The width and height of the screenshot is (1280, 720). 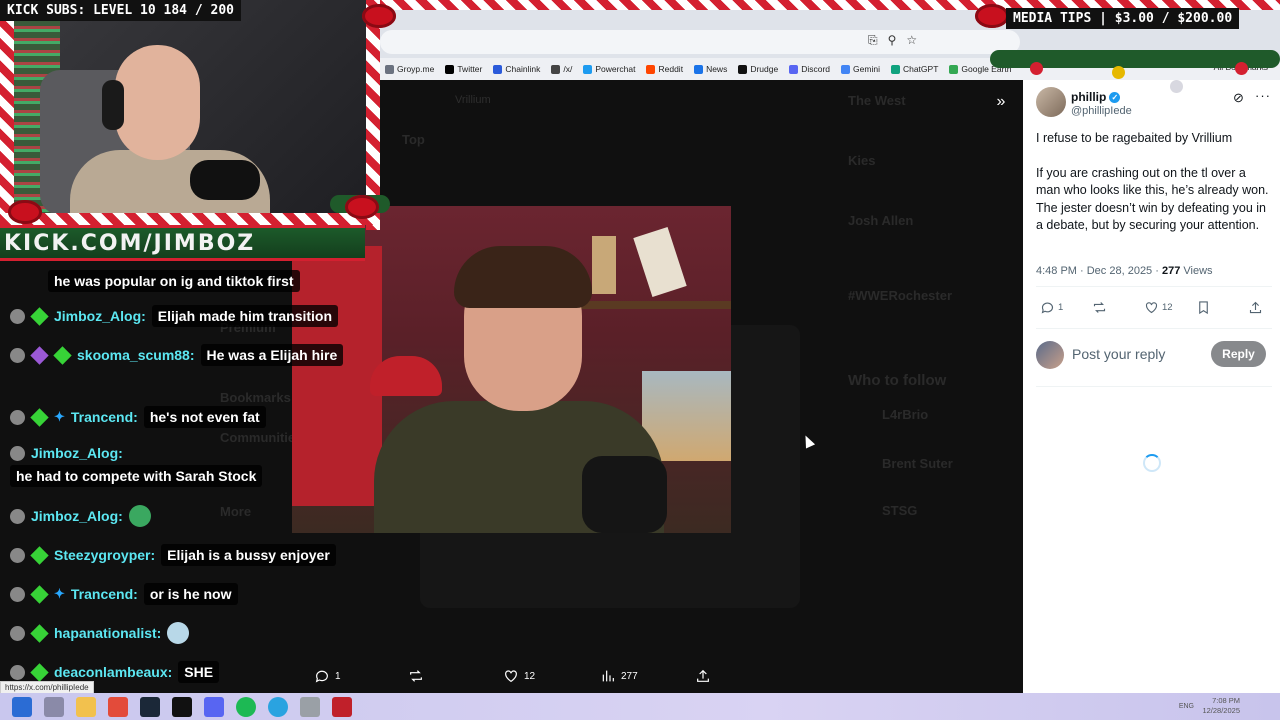 What do you see at coordinates (1001, 103) in the screenshot?
I see `expand-panel-icon: »` at bounding box center [1001, 103].